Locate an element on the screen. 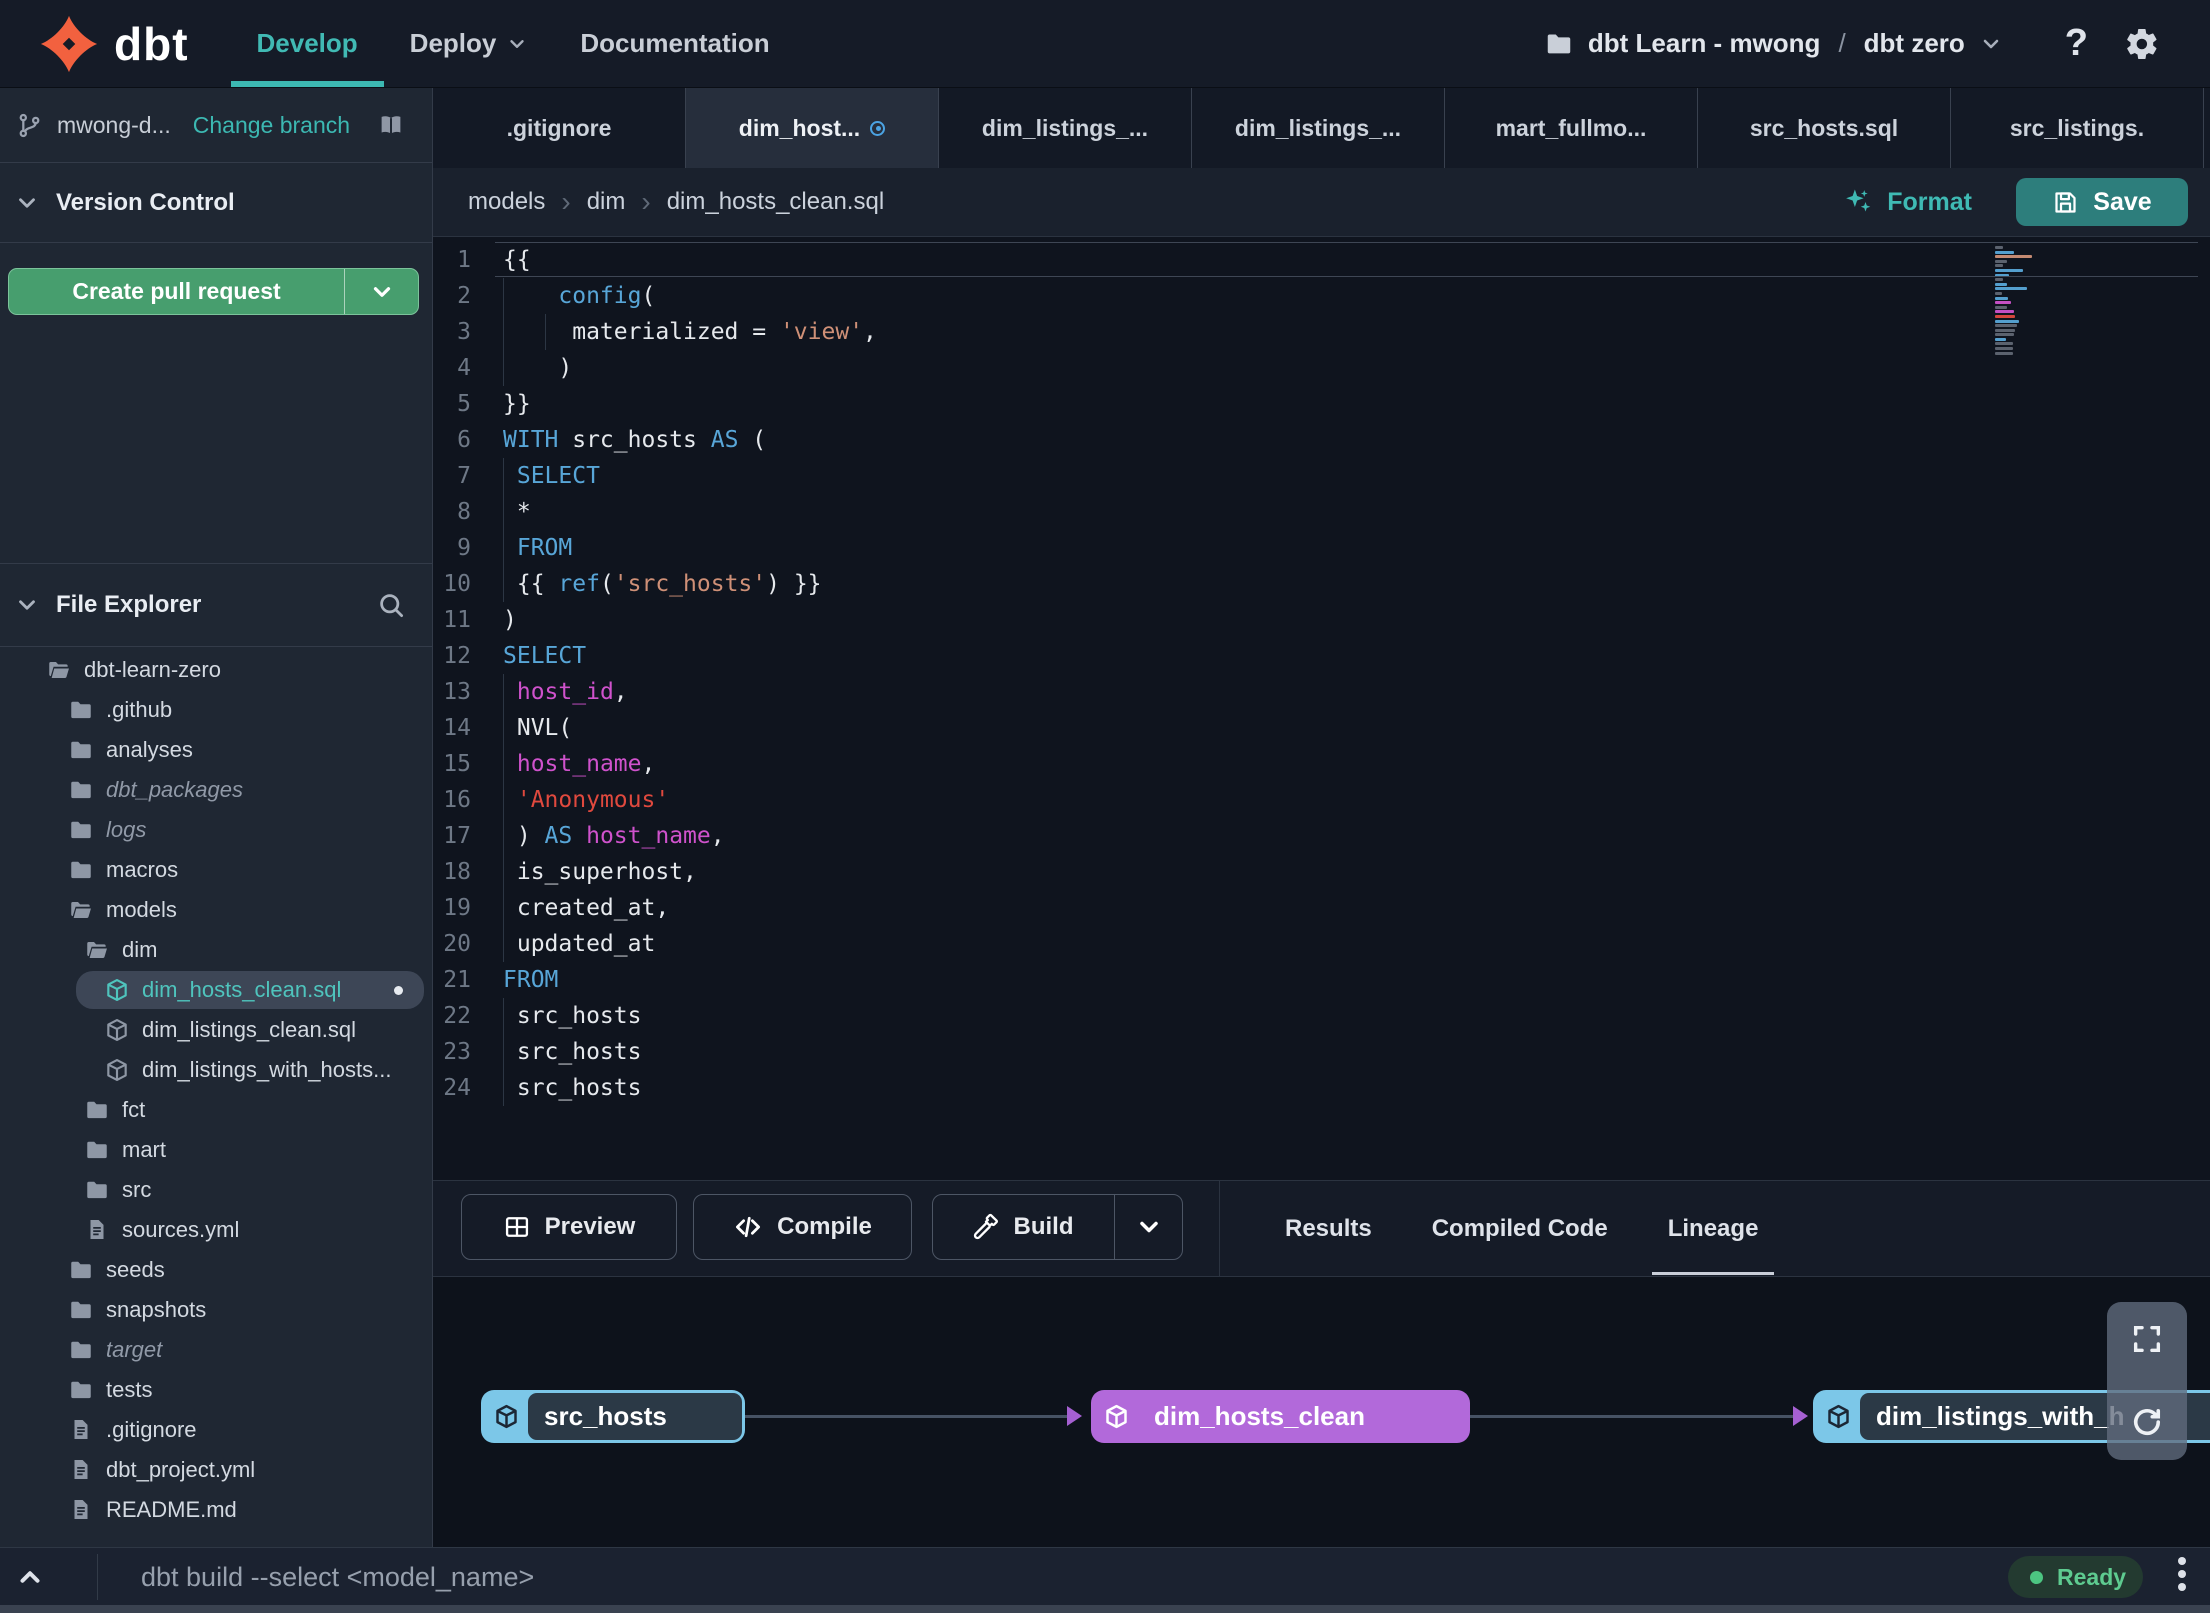  panel-tab-results: Results is located at coordinates (1328, 1229).